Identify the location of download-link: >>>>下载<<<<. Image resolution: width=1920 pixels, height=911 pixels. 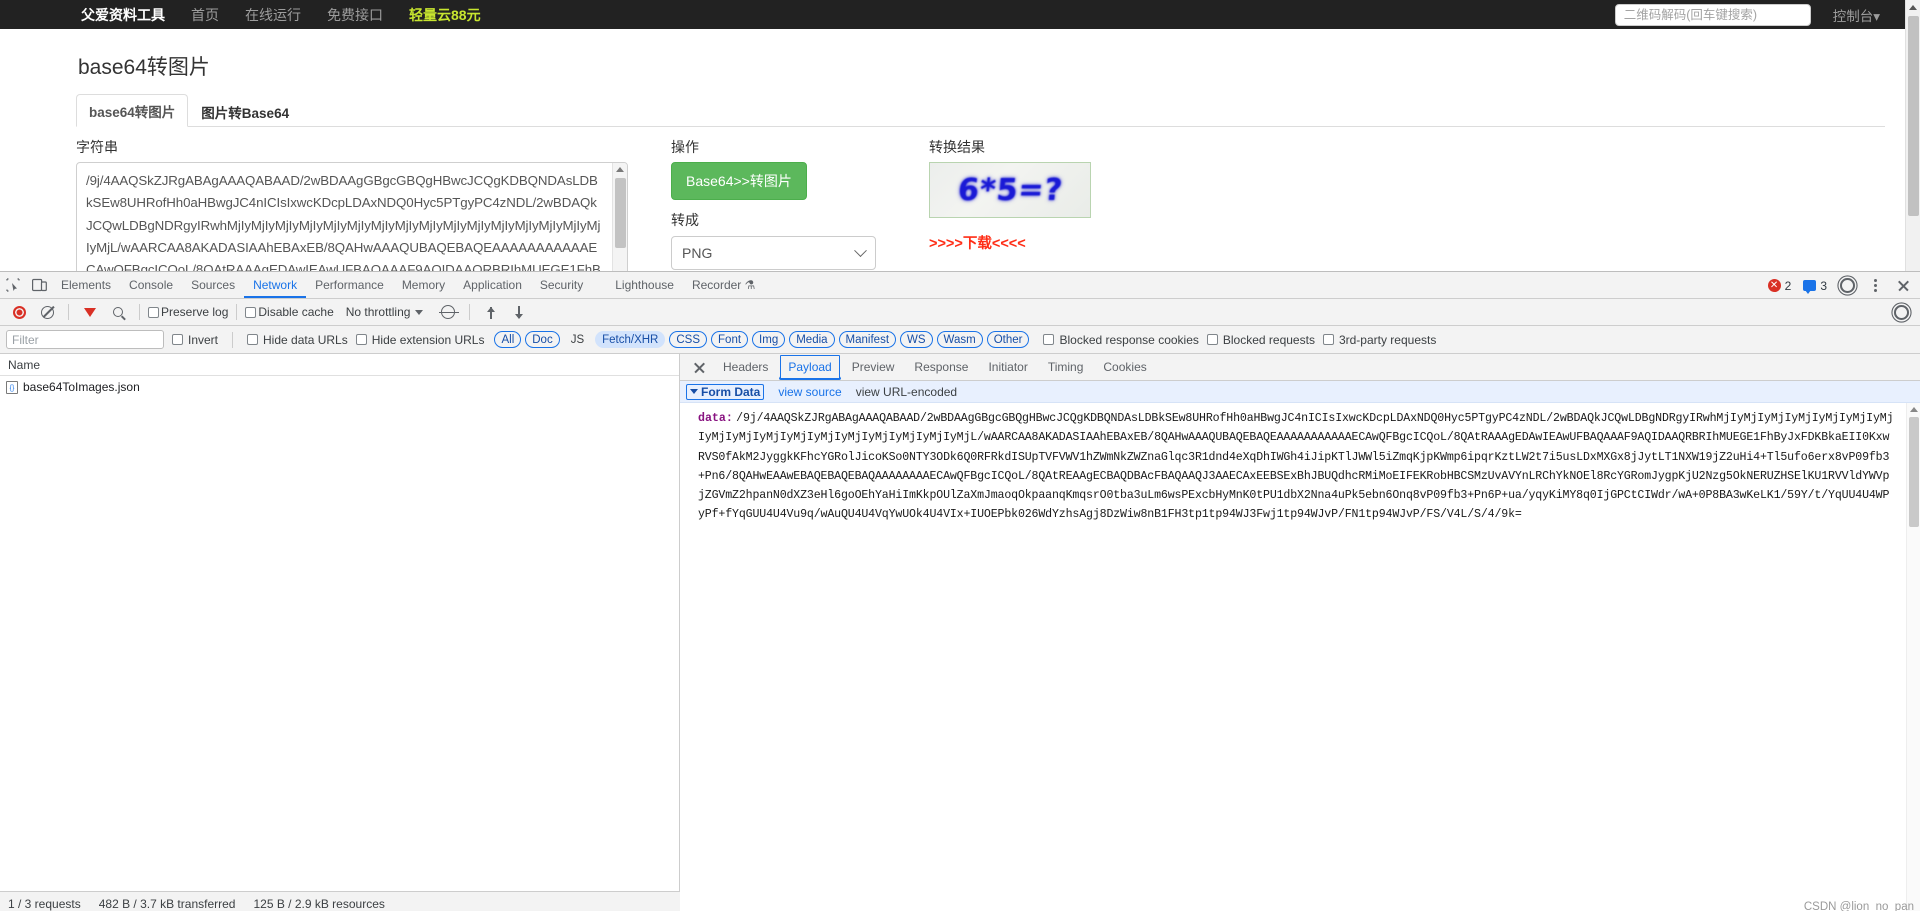
(1010, 242).